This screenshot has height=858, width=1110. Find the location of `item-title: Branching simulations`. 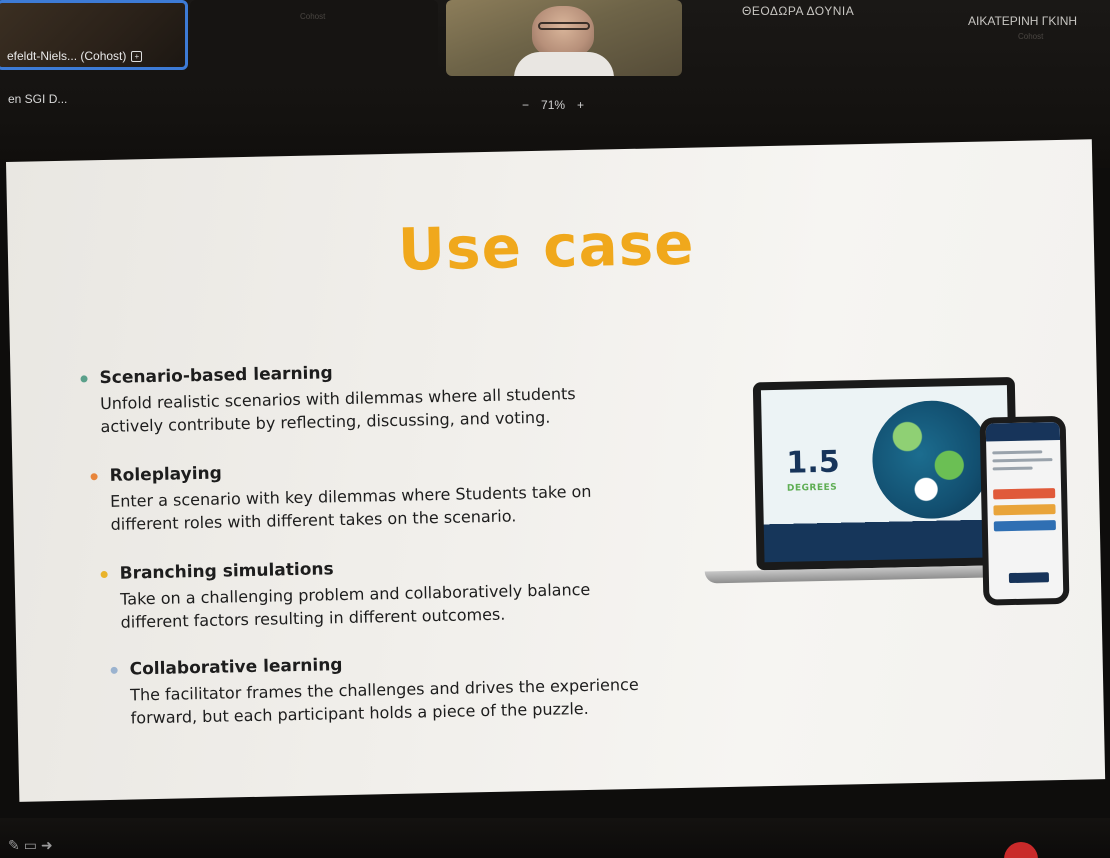

item-title: Branching simulations is located at coordinates (226, 571).